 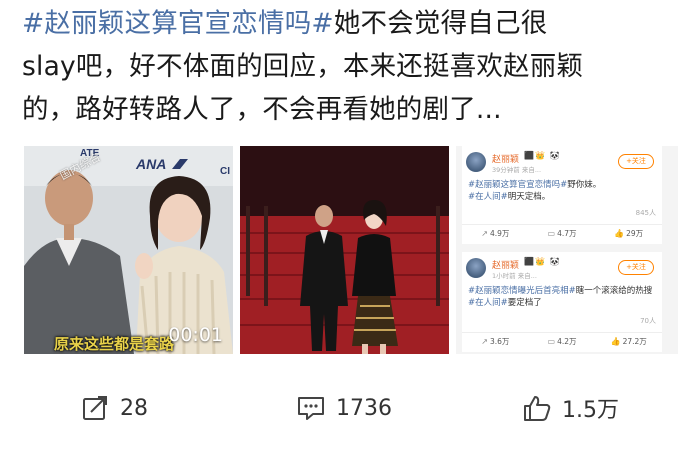 What do you see at coordinates (567, 233) in the screenshot?
I see `comment-count: 4.7万` at bounding box center [567, 233].